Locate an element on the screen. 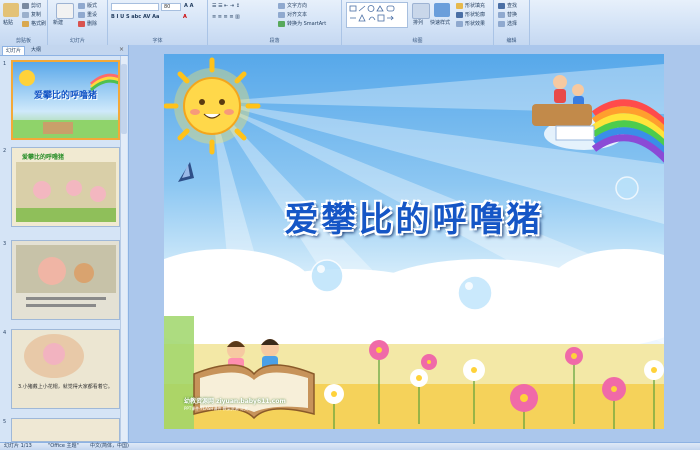 This screenshot has height=450, width=700. thumb-number: 1 is located at coordinates (5, 64).